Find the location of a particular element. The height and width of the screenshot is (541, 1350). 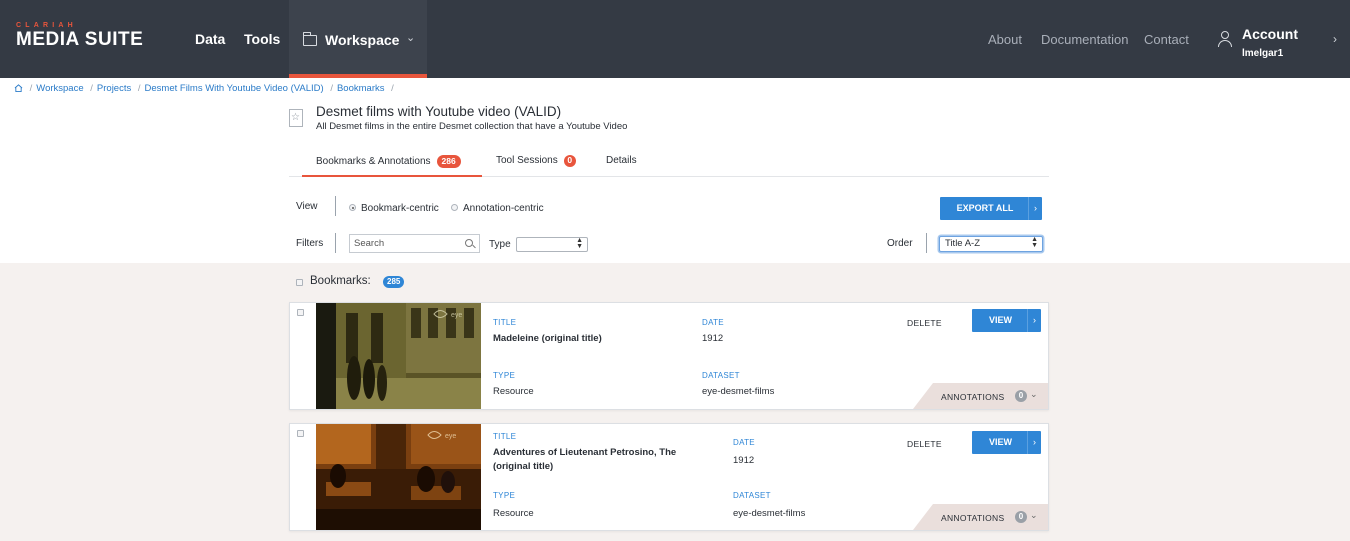

tab-details: Details is located at coordinates (621, 161).